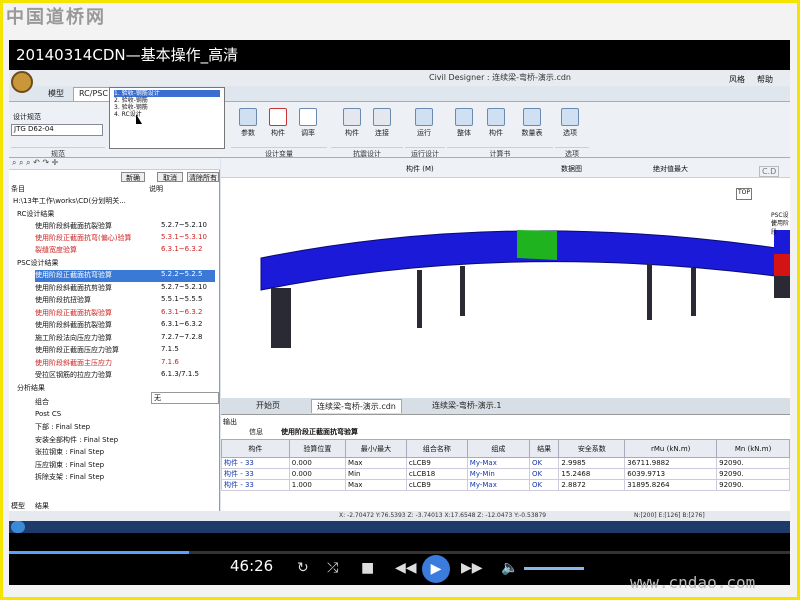  Describe the element at coordinates (255, 448) in the screenshot. I see `table-header-cell: 构件` at that location.